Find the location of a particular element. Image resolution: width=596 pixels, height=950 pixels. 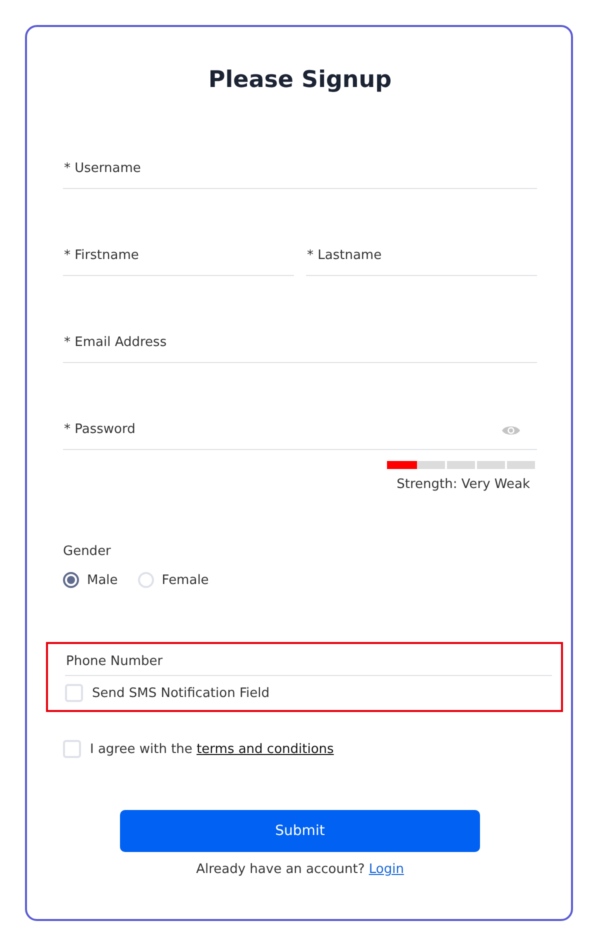

input-field: Phone Number is located at coordinates (308, 662).